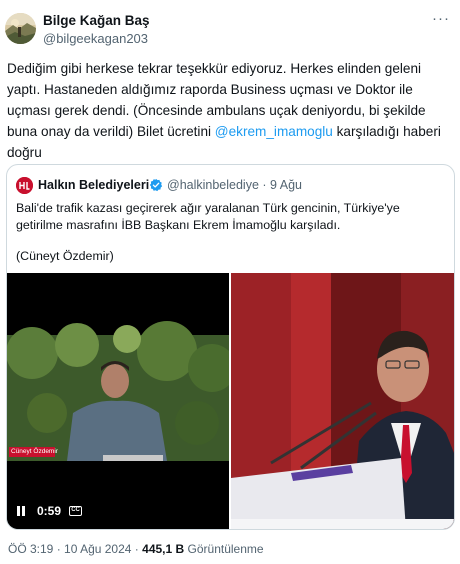 The image size is (460, 564). I want to click on mention-link: @ekrem_imamoglu, so click(274, 131).